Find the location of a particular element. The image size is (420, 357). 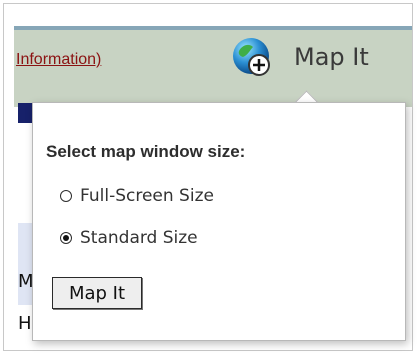

table-cell-h: H is located at coordinates (25, 323).